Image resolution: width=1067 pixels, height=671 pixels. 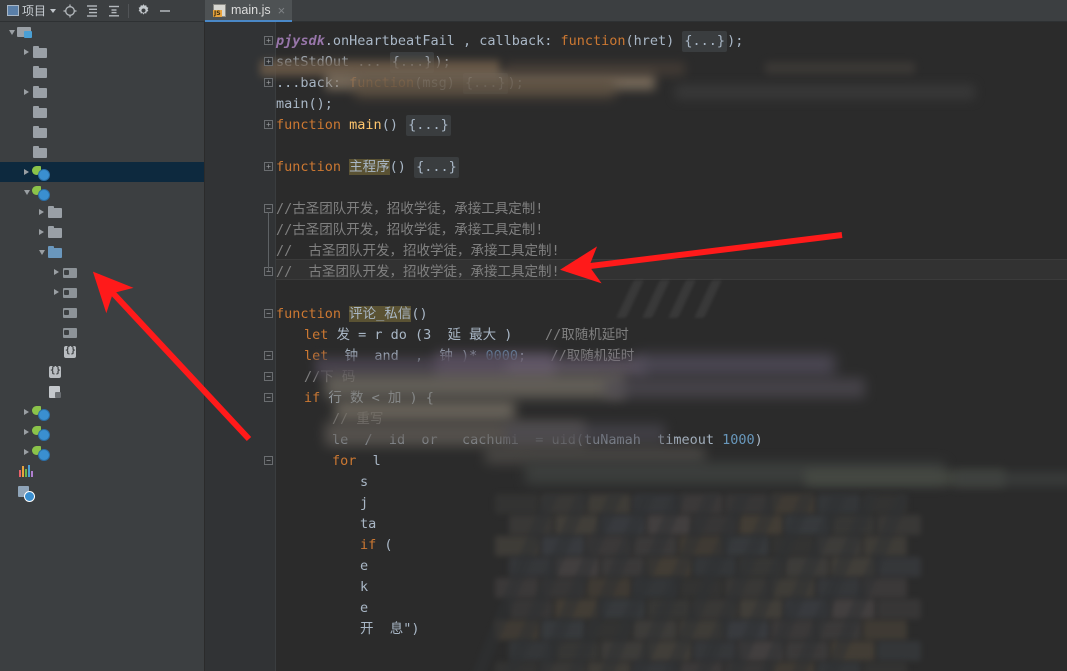 I want to click on js-file-icon, so click(x=219, y=10).